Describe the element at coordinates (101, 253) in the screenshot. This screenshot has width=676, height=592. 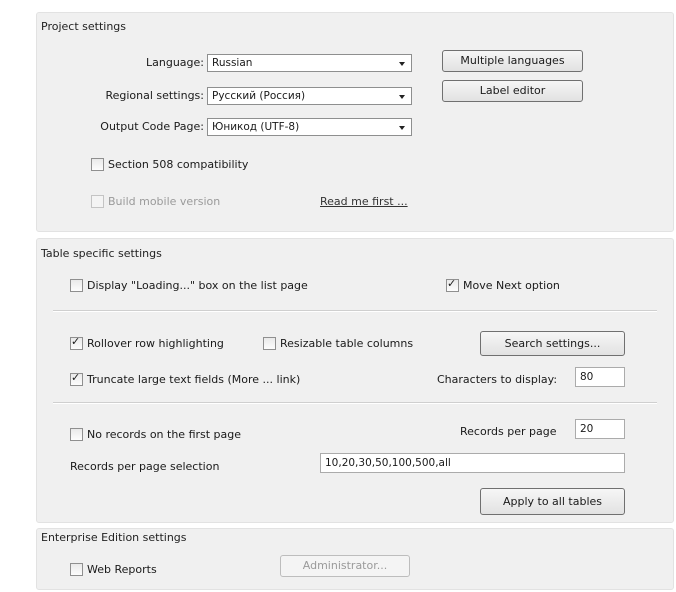
I see `table-settings-title: Table specific settings` at that location.